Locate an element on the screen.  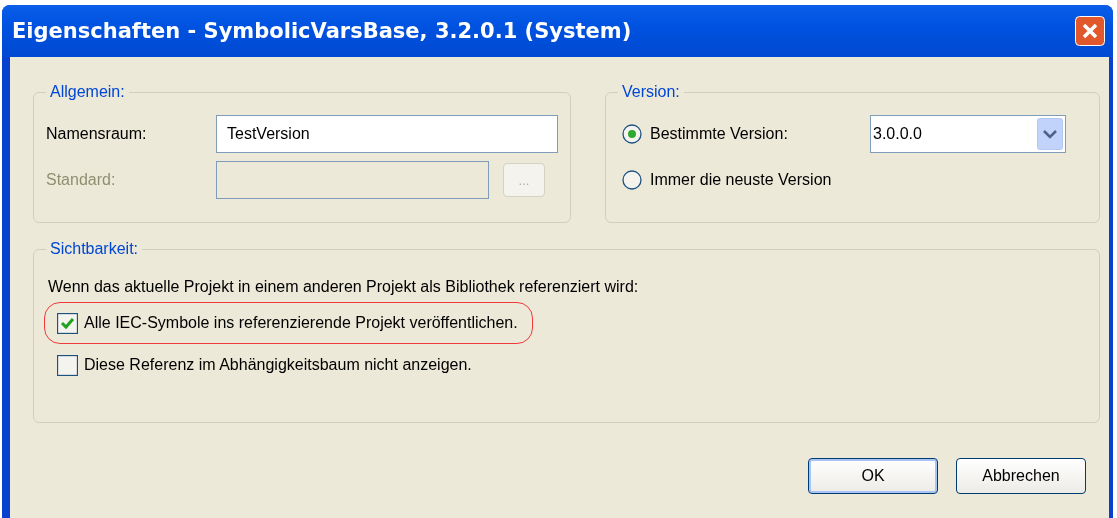
ok-button: OK is located at coordinates (873, 476).